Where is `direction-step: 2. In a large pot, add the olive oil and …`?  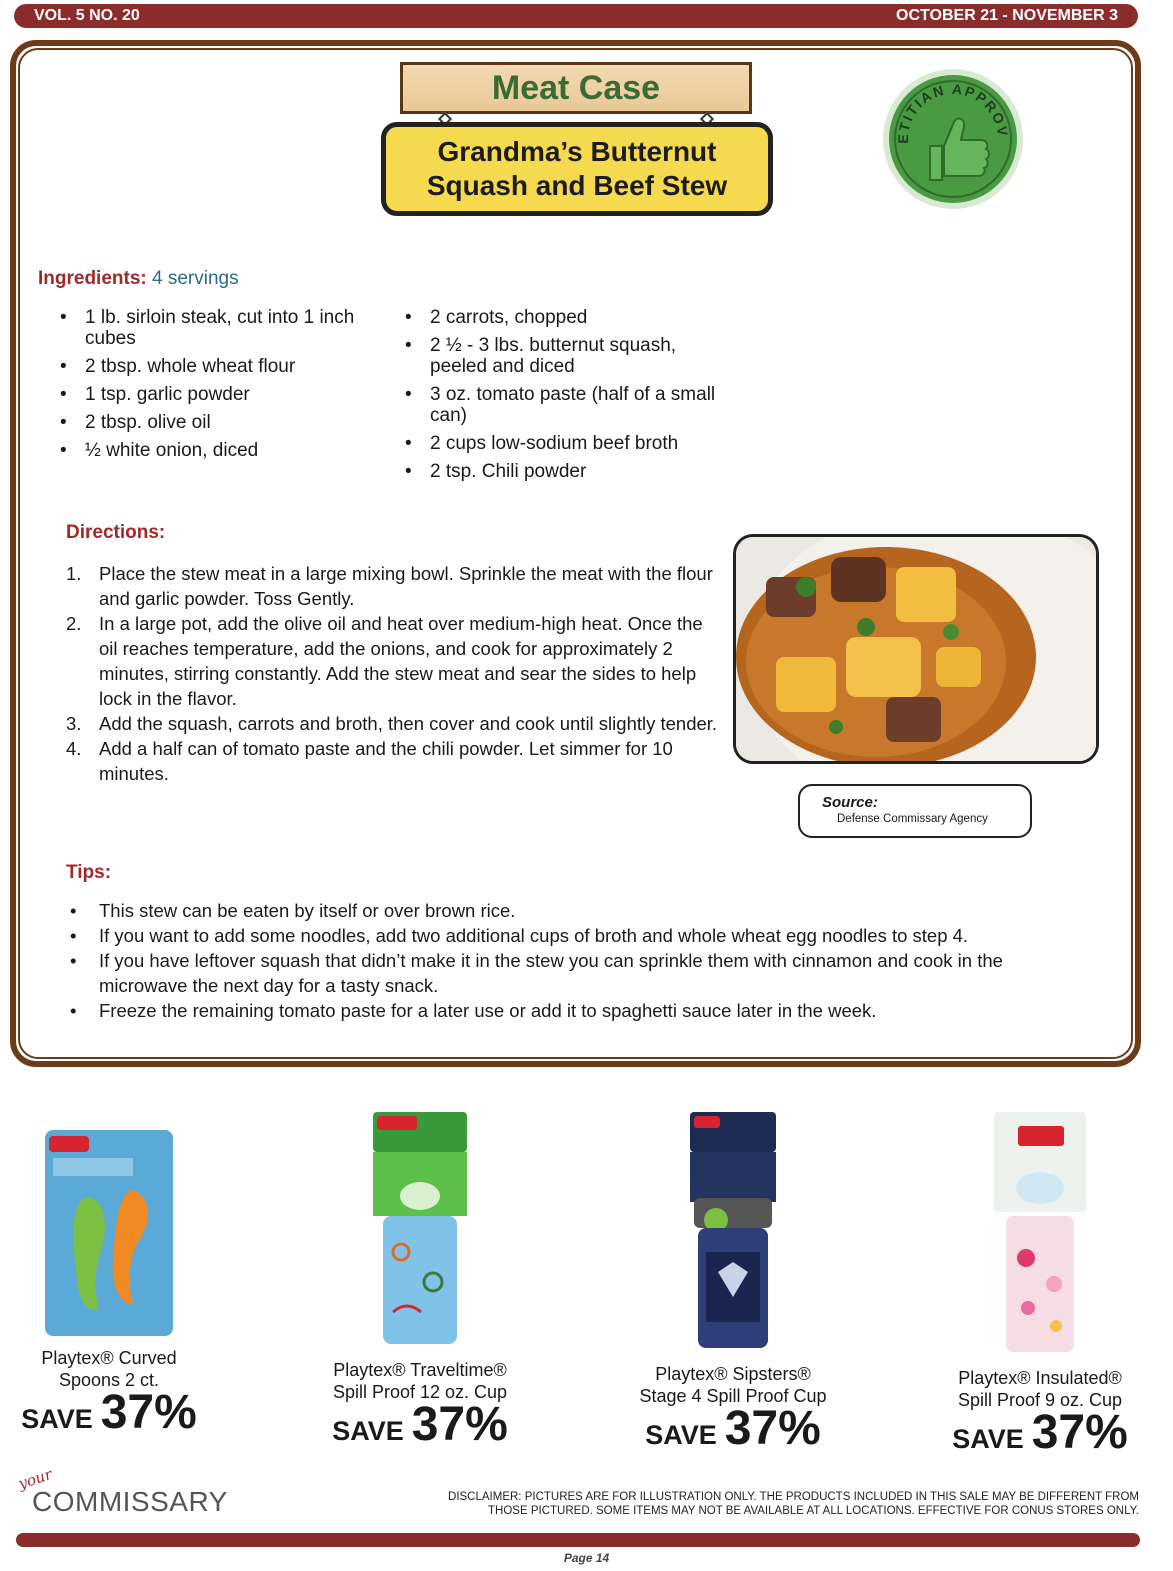
direction-step: 2. In a large pot, add the olive oil and … is located at coordinates (396, 661).